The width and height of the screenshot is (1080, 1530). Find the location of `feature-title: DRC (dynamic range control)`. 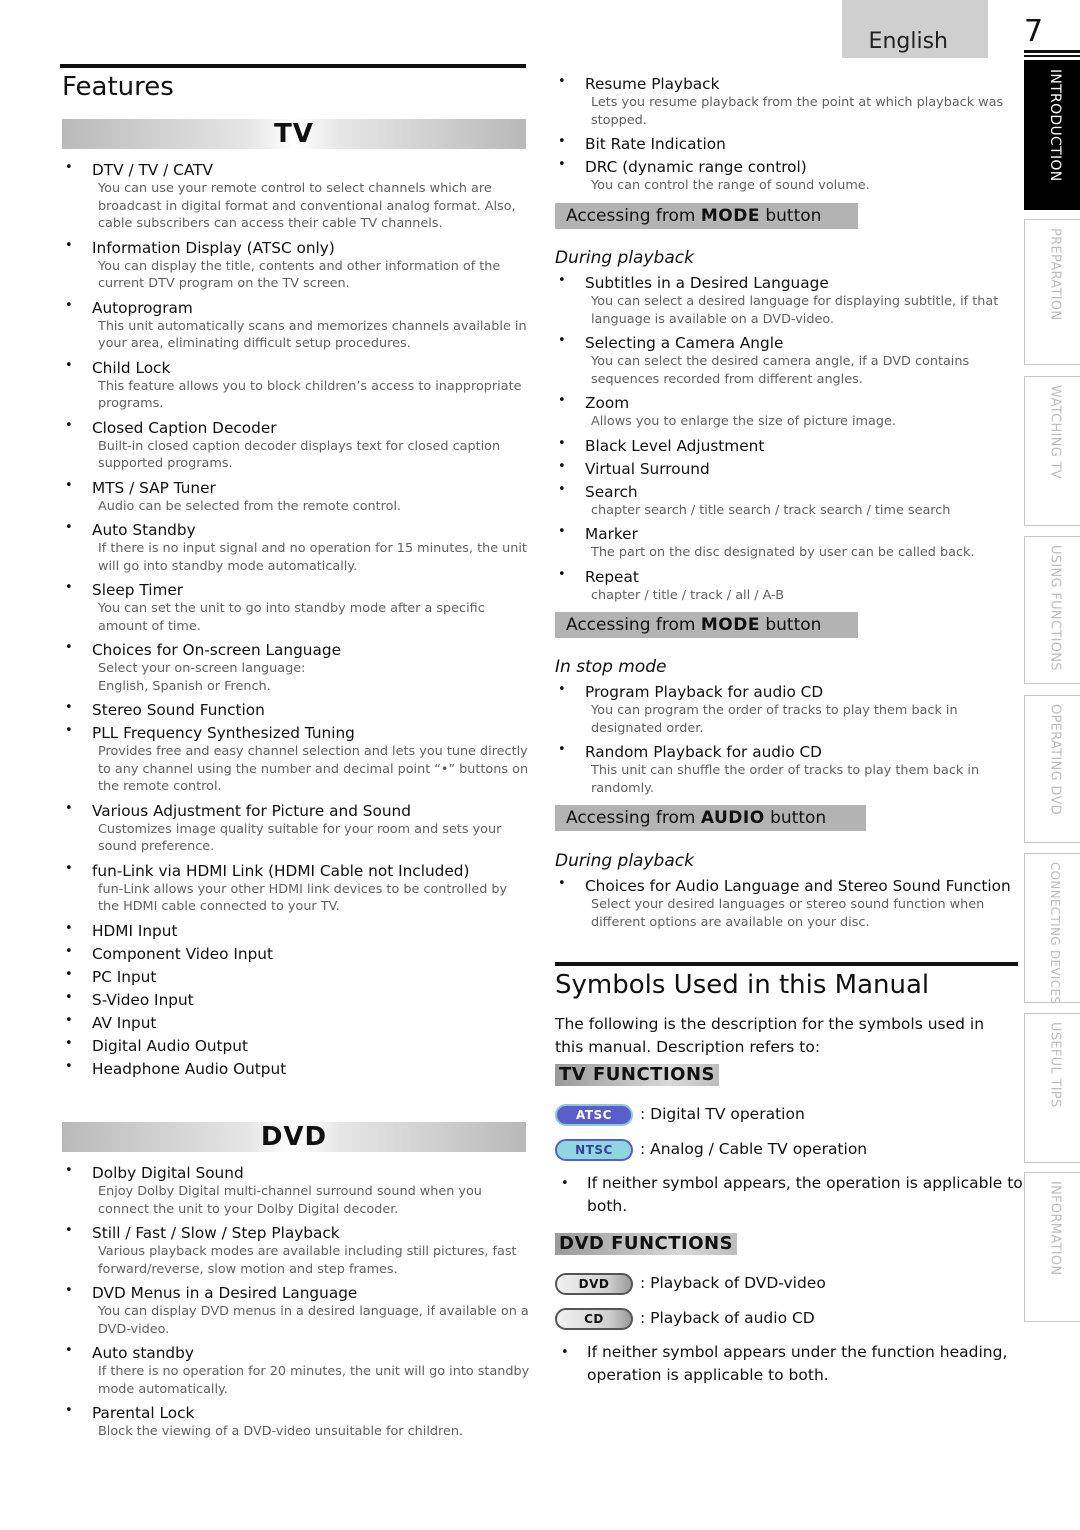

feature-title: DRC (dynamic range control) is located at coordinates (696, 167).